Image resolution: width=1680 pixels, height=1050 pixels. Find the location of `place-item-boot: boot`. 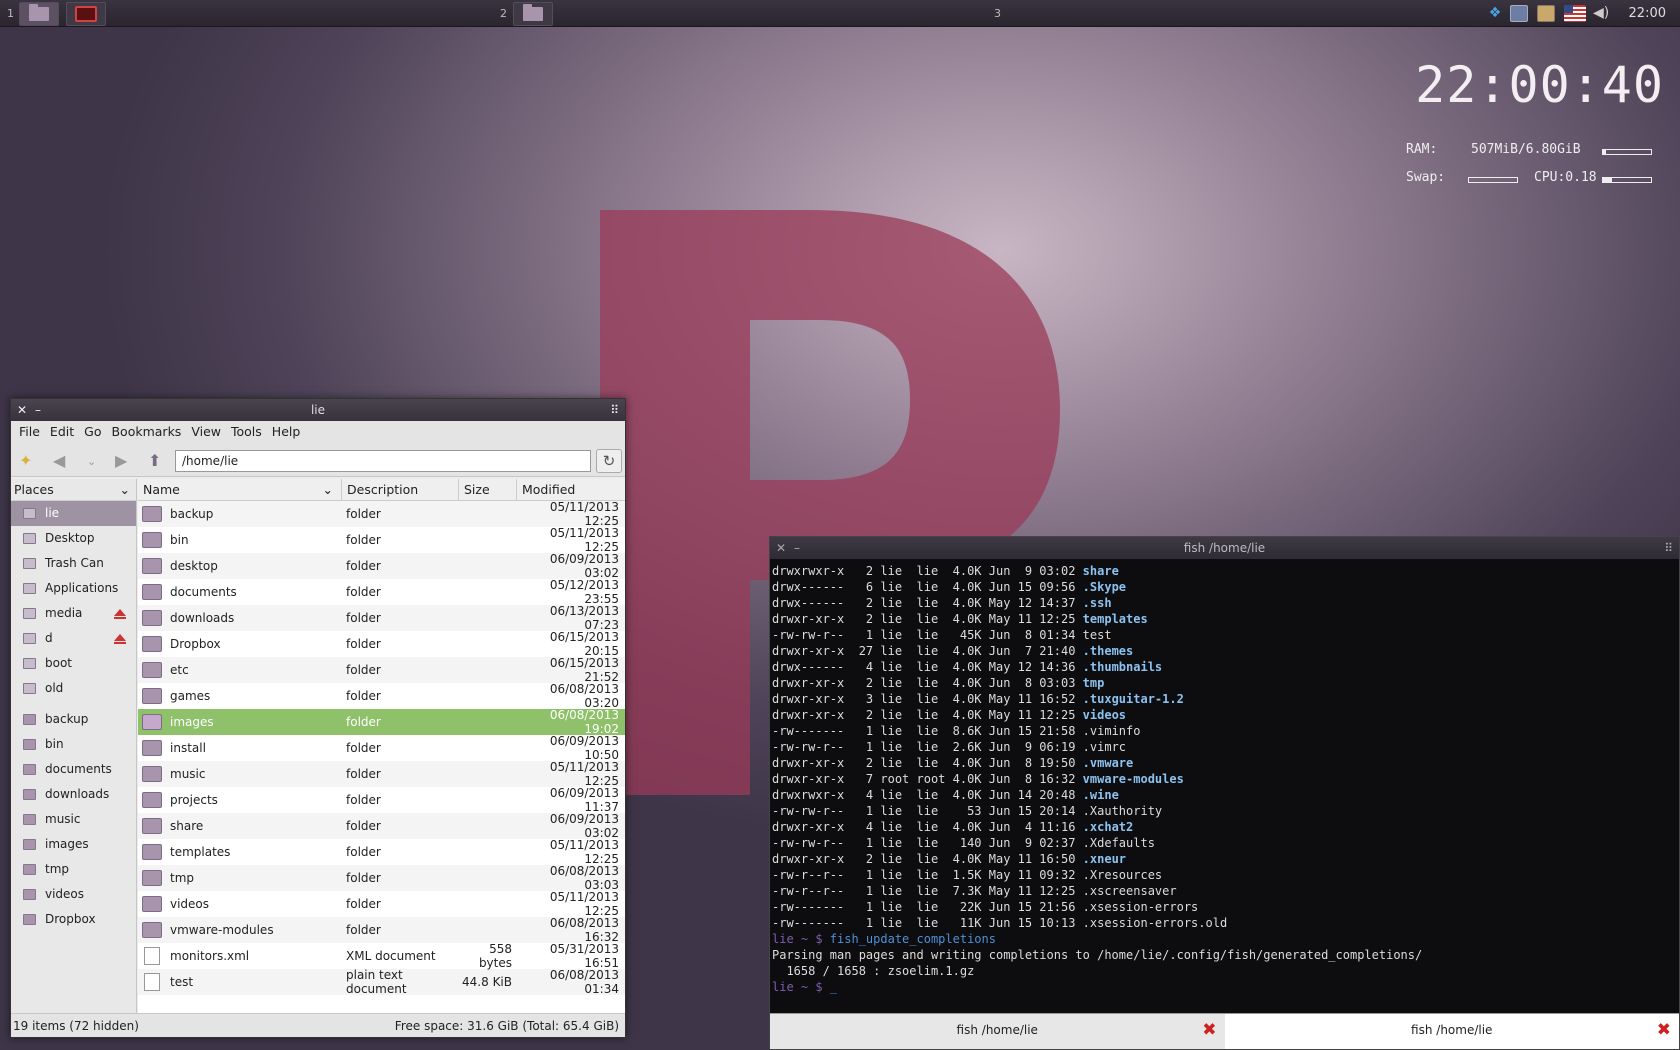

place-item-boot: boot is located at coordinates (73, 663).